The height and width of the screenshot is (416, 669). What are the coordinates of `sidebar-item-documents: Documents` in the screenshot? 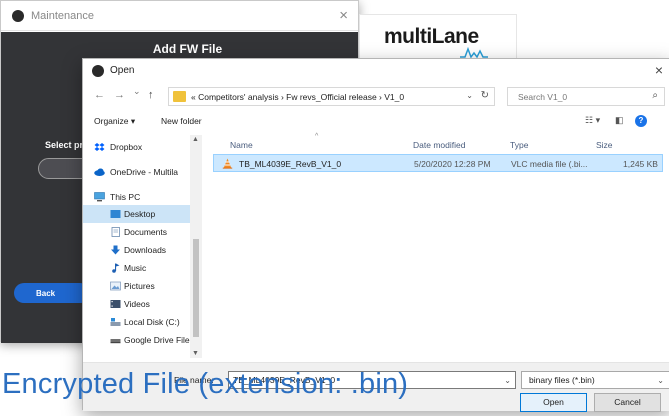 It's located at (137, 232).